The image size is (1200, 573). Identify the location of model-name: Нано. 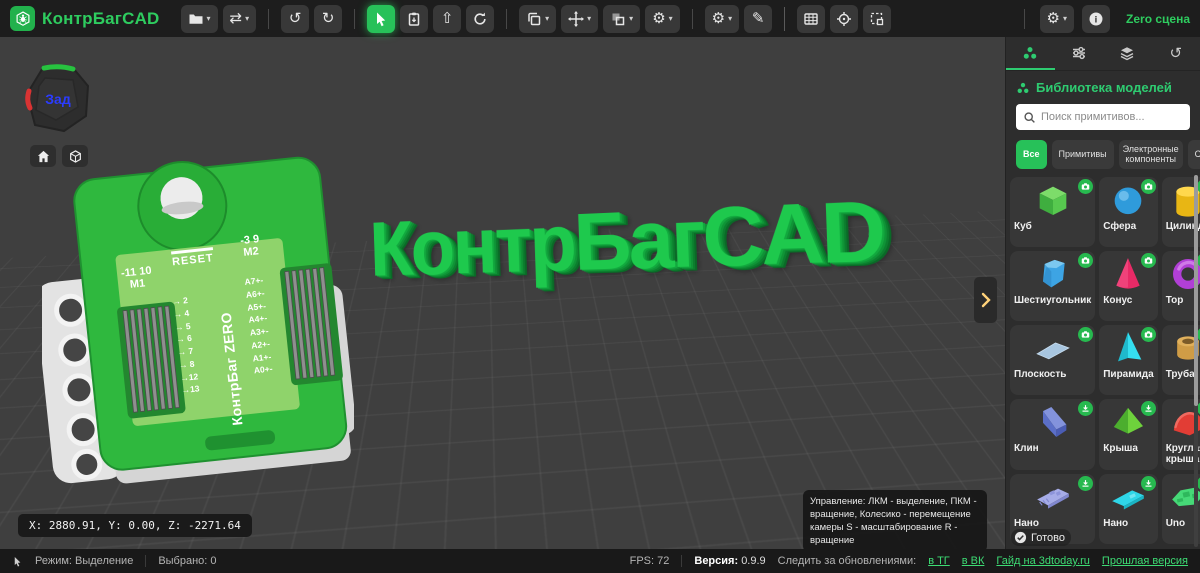
(1116, 523).